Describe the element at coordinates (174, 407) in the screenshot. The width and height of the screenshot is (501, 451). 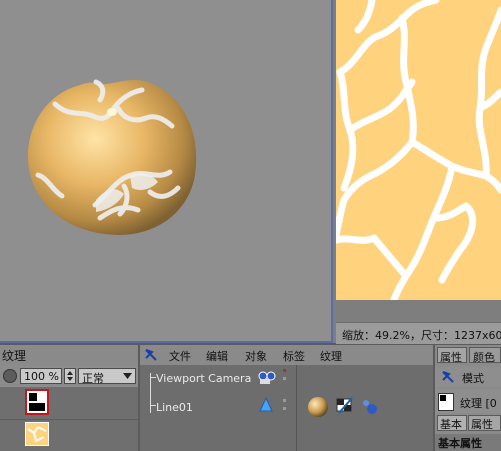
I see `object-name-line01: Line01` at that location.